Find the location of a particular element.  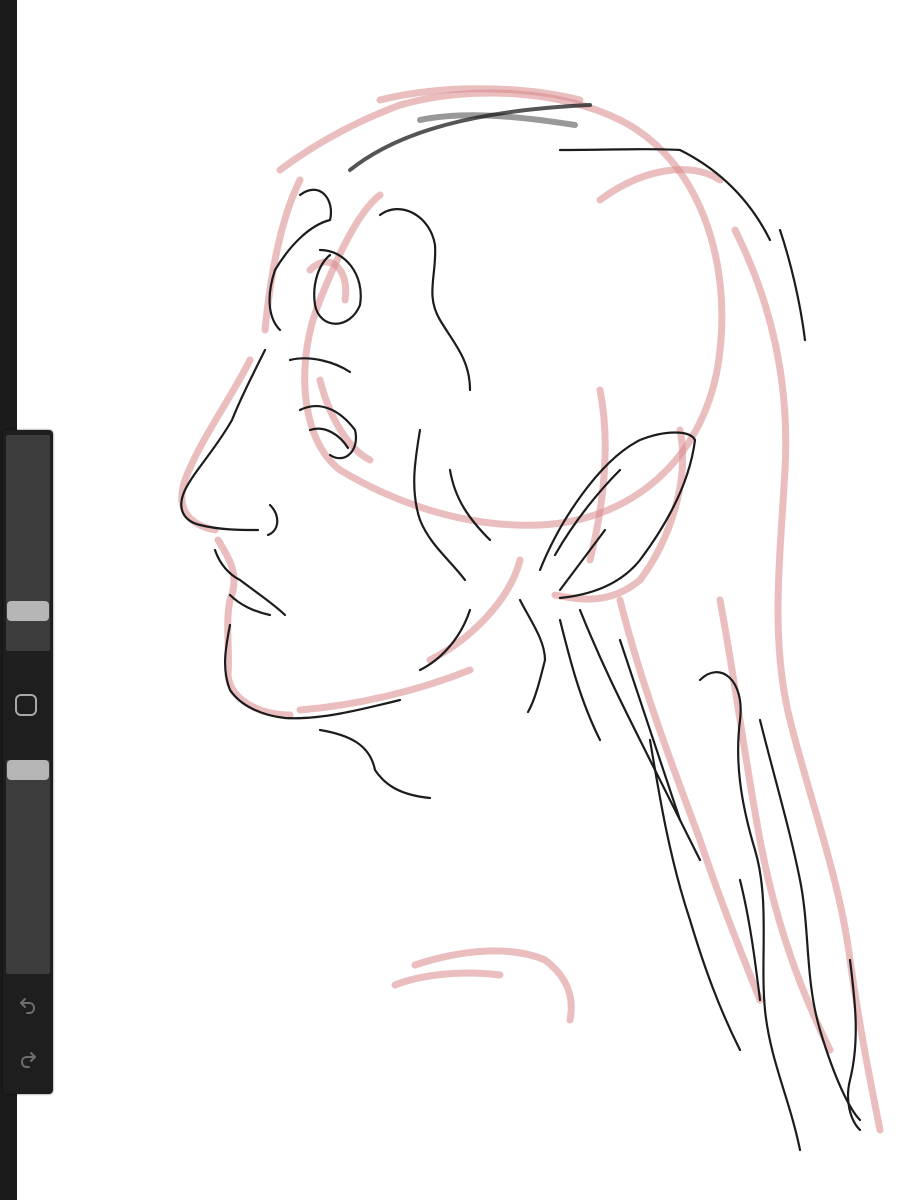

undo-button is located at coordinates (28, 1005).